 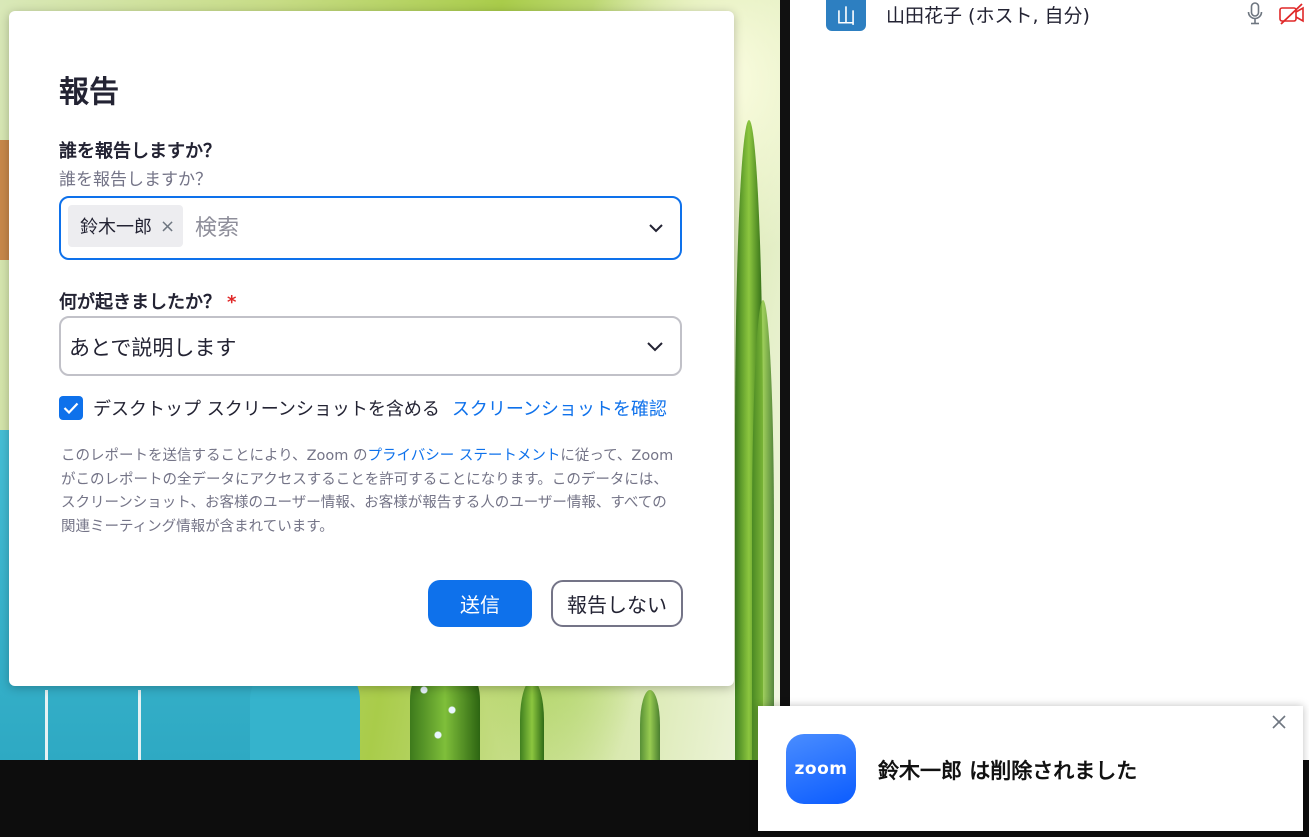 What do you see at coordinates (140, 302) in the screenshot?
I see `what-label-text: 何が起きましたか？` at bounding box center [140, 302].